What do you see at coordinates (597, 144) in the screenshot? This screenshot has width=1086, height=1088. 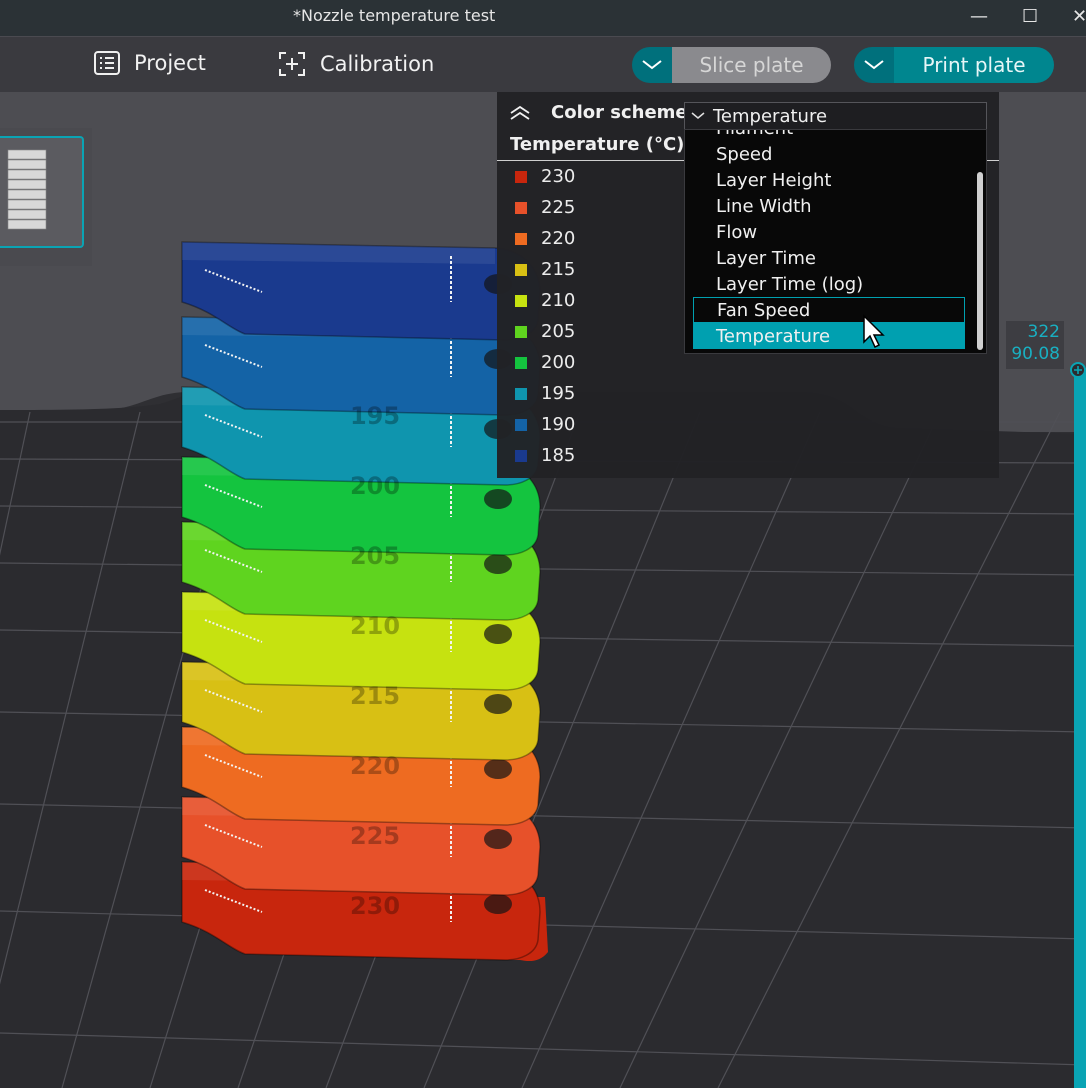 I see `legend-title: Temperature (°C)` at bounding box center [597, 144].